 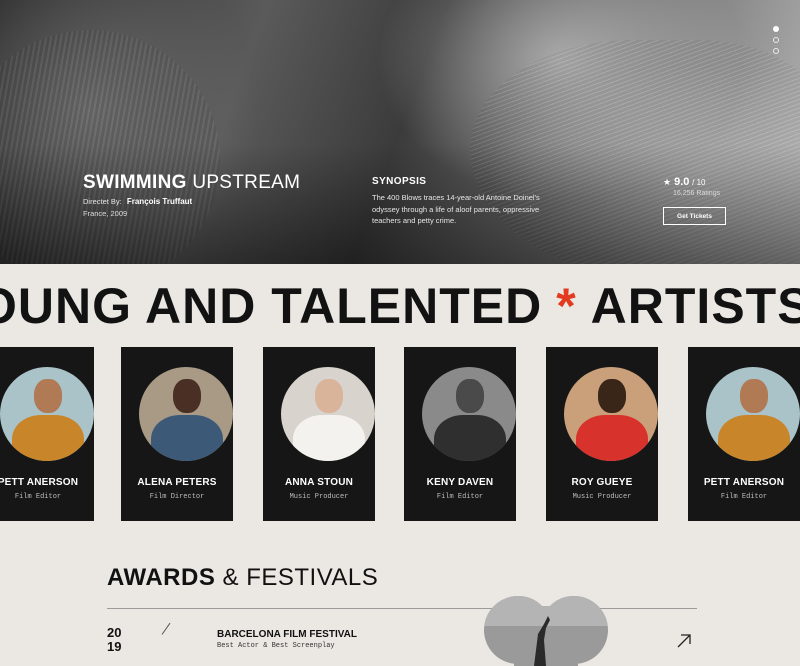 I want to click on artist-card: ROY GUEYE Music Producer, so click(x=602, y=434).